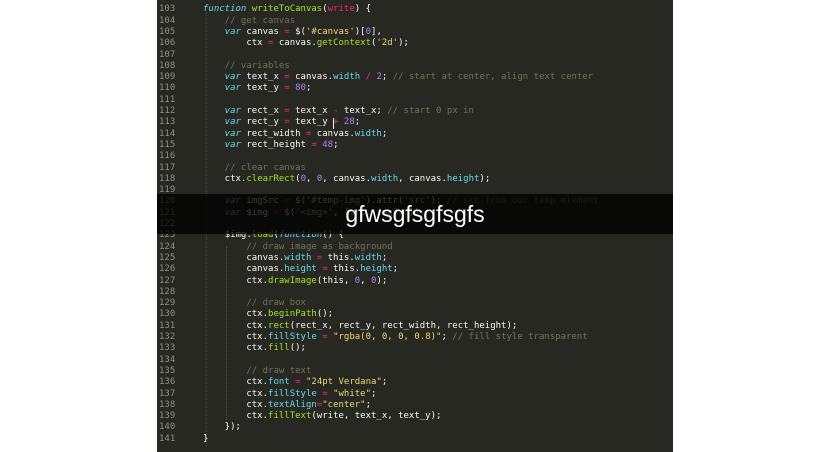 Image resolution: width=830 pixels, height=452 pixels. I want to click on code-token: ,, so click(311, 178).